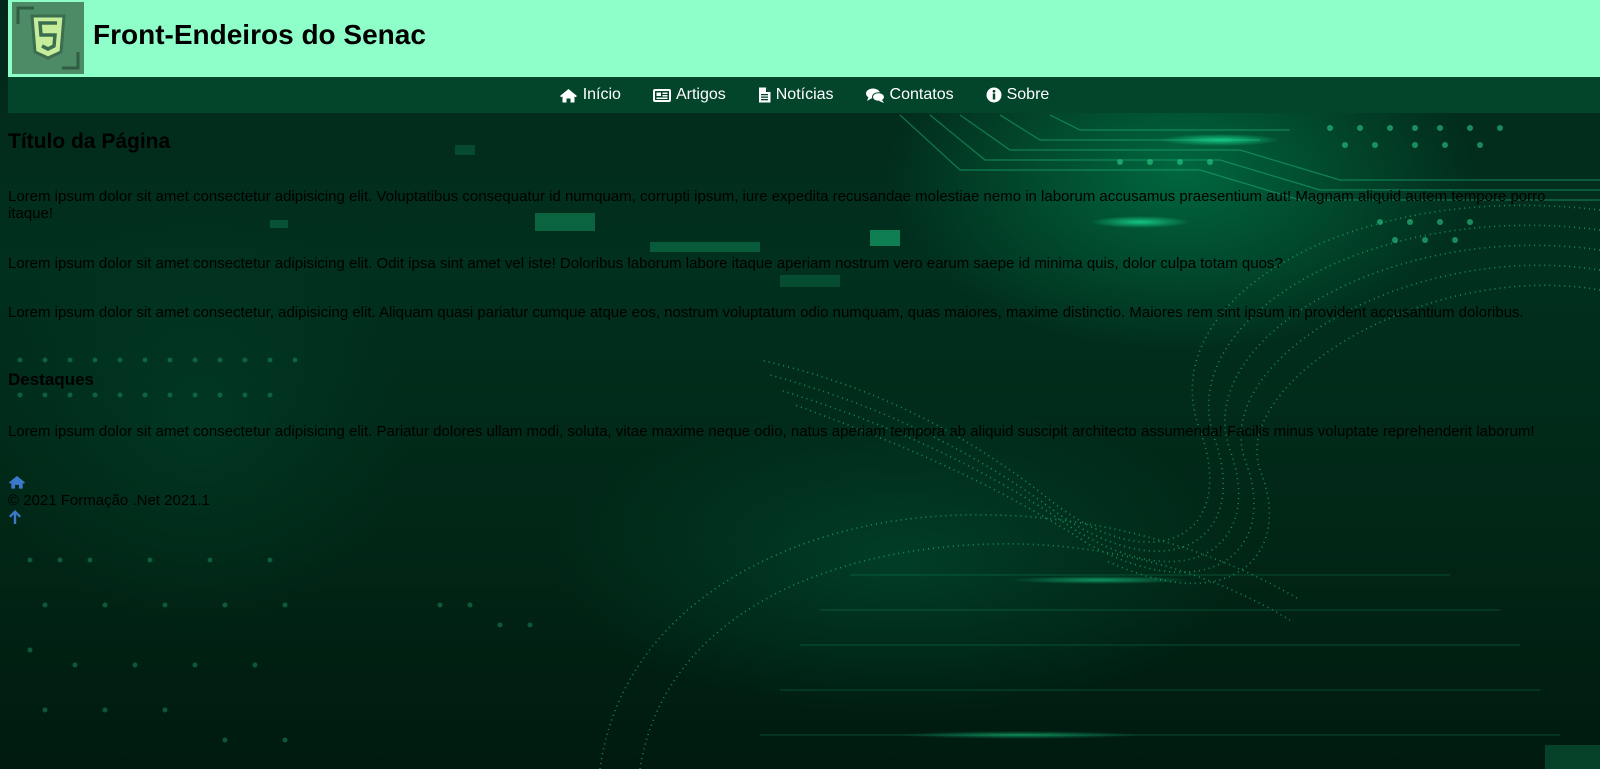  I want to click on file-text-icon, so click(764, 95).